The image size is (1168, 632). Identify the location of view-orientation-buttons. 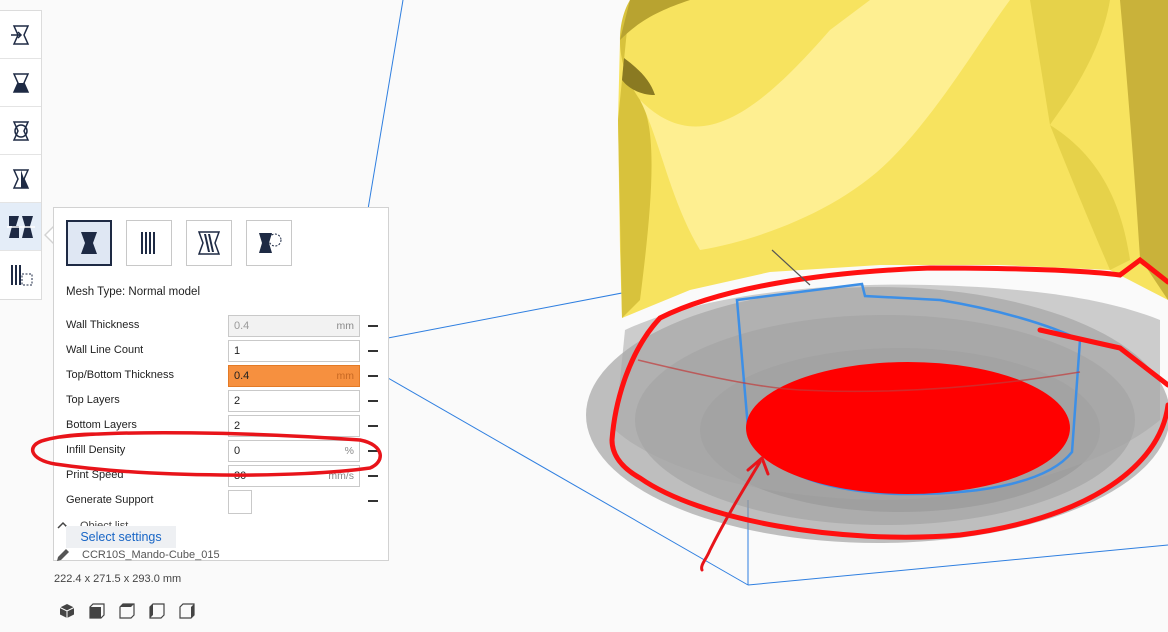
(127, 611).